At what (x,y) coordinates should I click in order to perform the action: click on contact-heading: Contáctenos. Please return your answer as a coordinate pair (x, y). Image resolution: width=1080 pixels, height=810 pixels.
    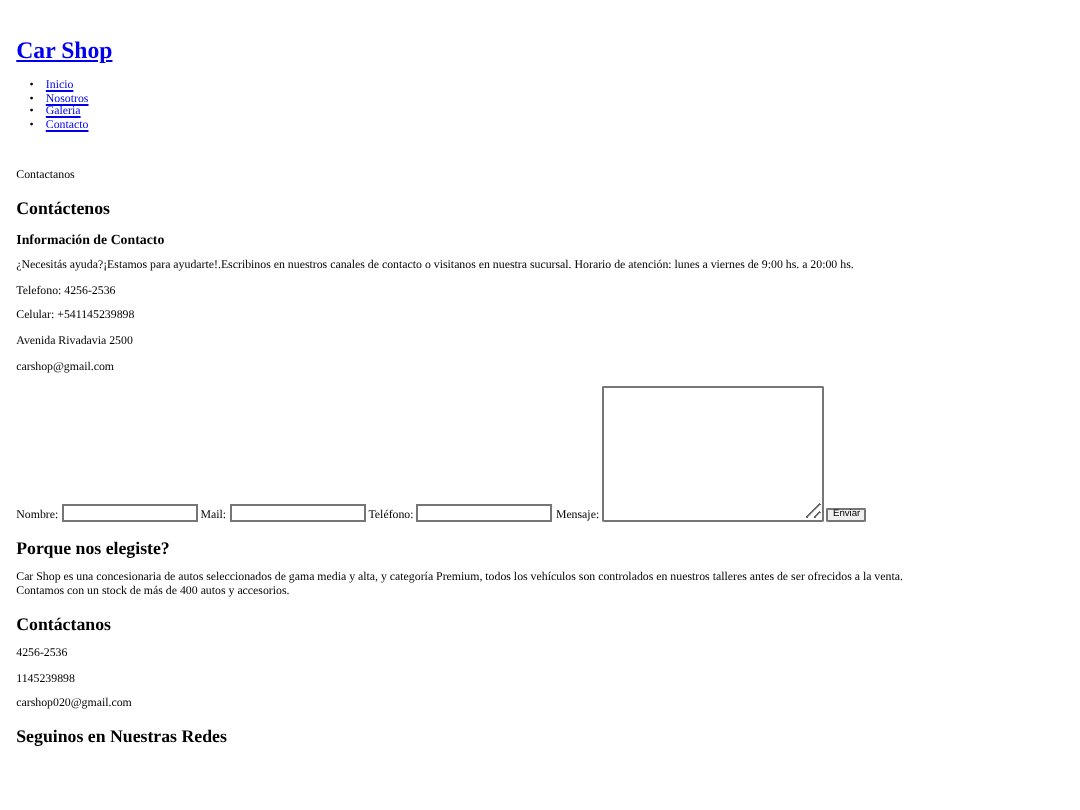
    Looking at the image, I should click on (64, 208).